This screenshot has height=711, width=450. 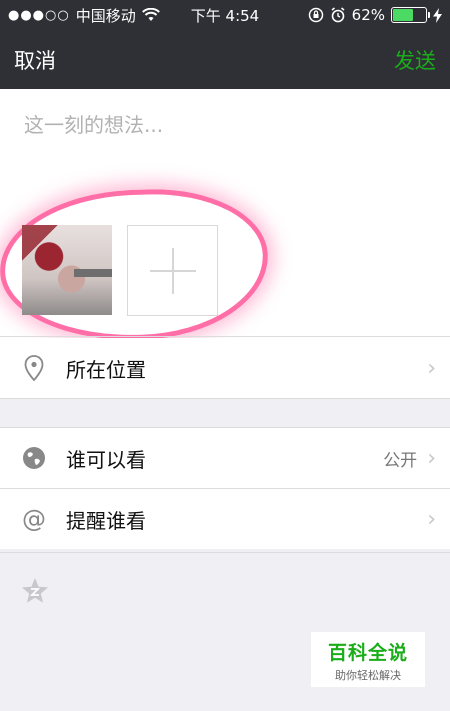 I want to click on battery-fill, so click(x=403, y=15).